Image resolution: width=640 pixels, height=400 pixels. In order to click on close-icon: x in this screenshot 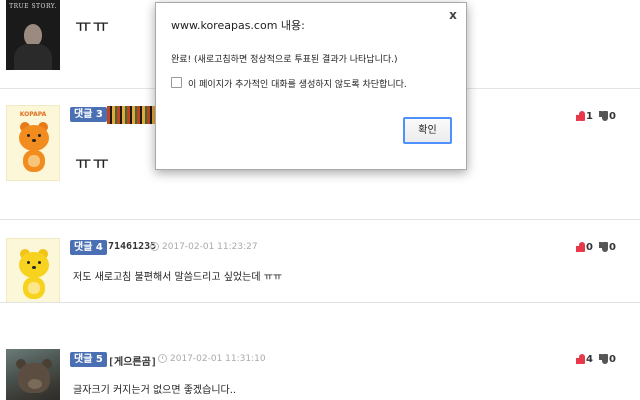, I will do `click(453, 15)`.